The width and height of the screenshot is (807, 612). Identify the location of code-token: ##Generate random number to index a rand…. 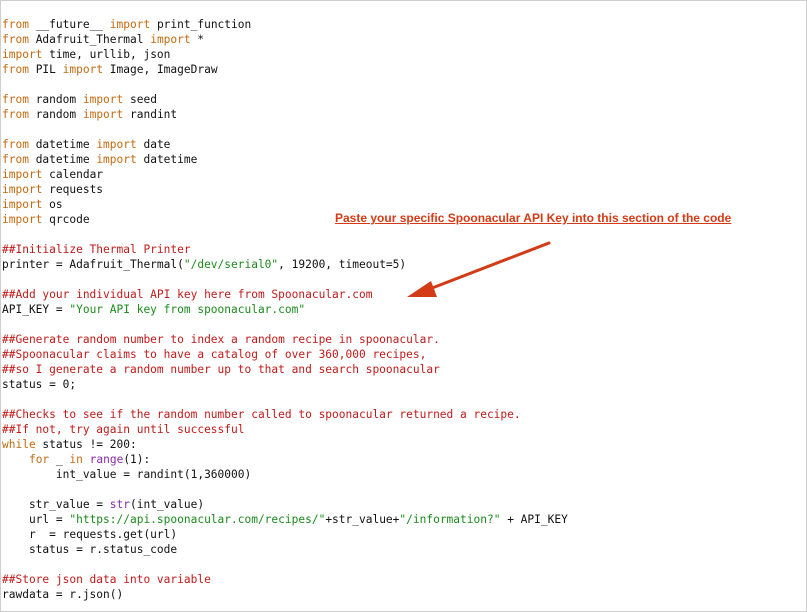
(221, 339).